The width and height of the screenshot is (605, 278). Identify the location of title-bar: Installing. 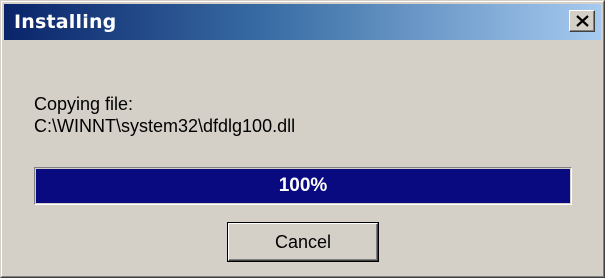
(302, 22).